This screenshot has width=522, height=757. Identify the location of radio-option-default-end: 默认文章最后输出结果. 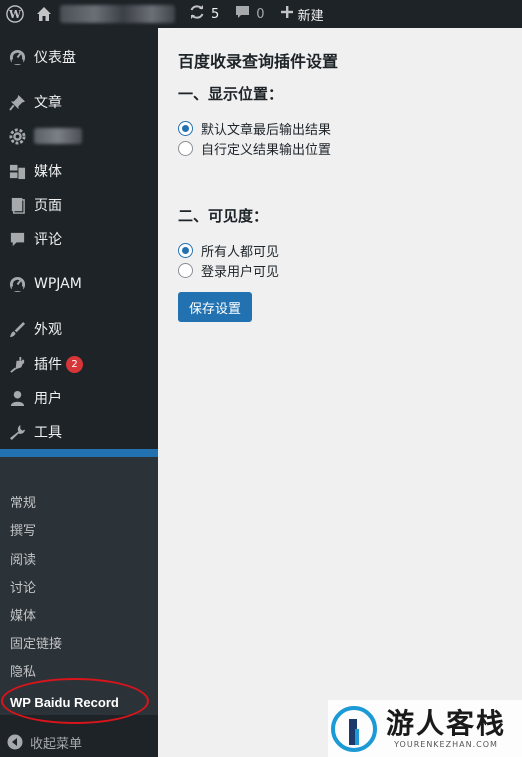
(254, 128).